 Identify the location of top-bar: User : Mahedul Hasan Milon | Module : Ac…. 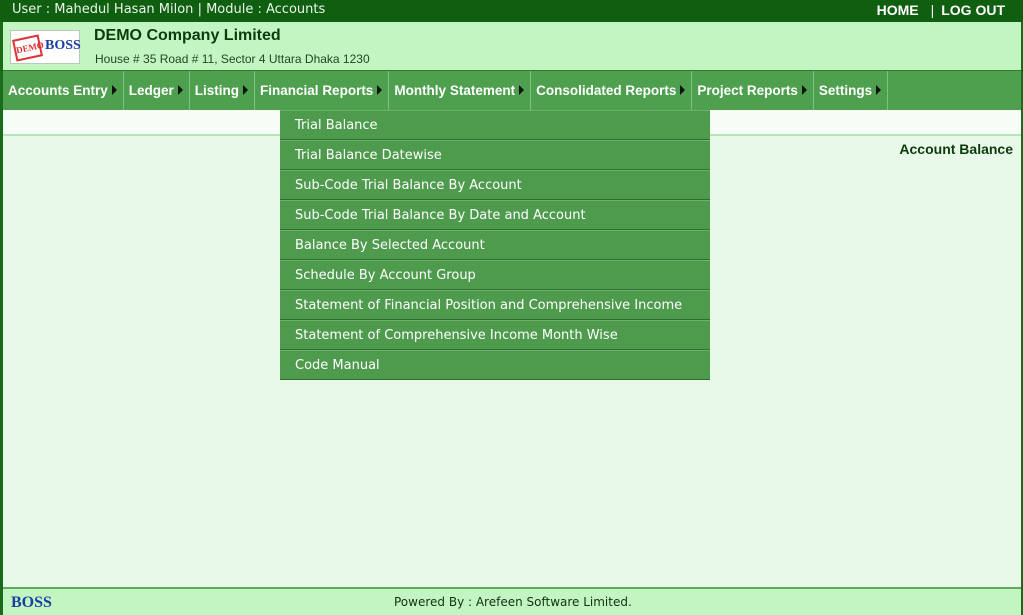
(511, 11).